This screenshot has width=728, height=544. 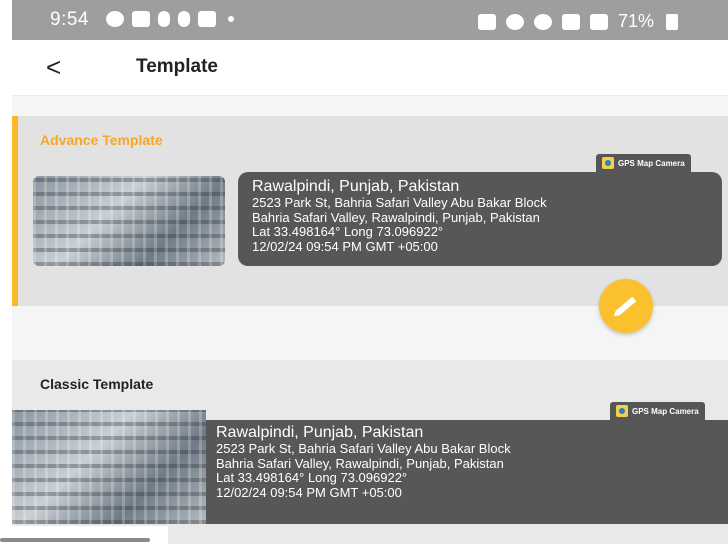 What do you see at coordinates (15, 211) in the screenshot?
I see `selected-accent-bar` at bounding box center [15, 211].